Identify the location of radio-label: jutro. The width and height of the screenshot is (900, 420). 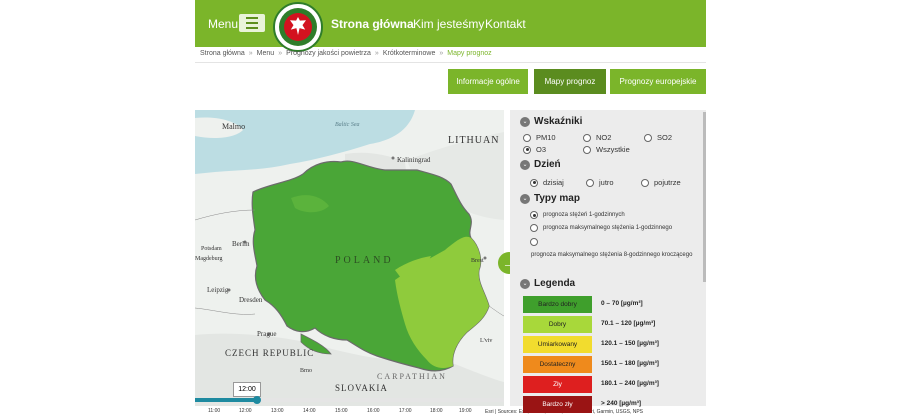
(606, 182).